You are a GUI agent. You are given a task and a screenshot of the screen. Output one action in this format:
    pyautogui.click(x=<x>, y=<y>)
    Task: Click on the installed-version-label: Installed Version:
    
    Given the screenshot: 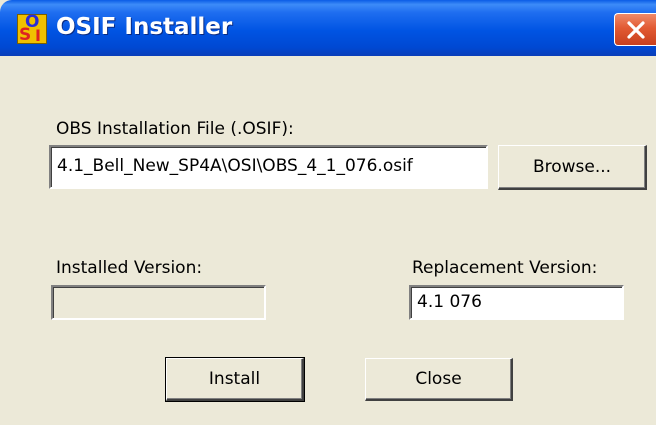 What is the action you would take?
    pyautogui.click(x=129, y=268)
    